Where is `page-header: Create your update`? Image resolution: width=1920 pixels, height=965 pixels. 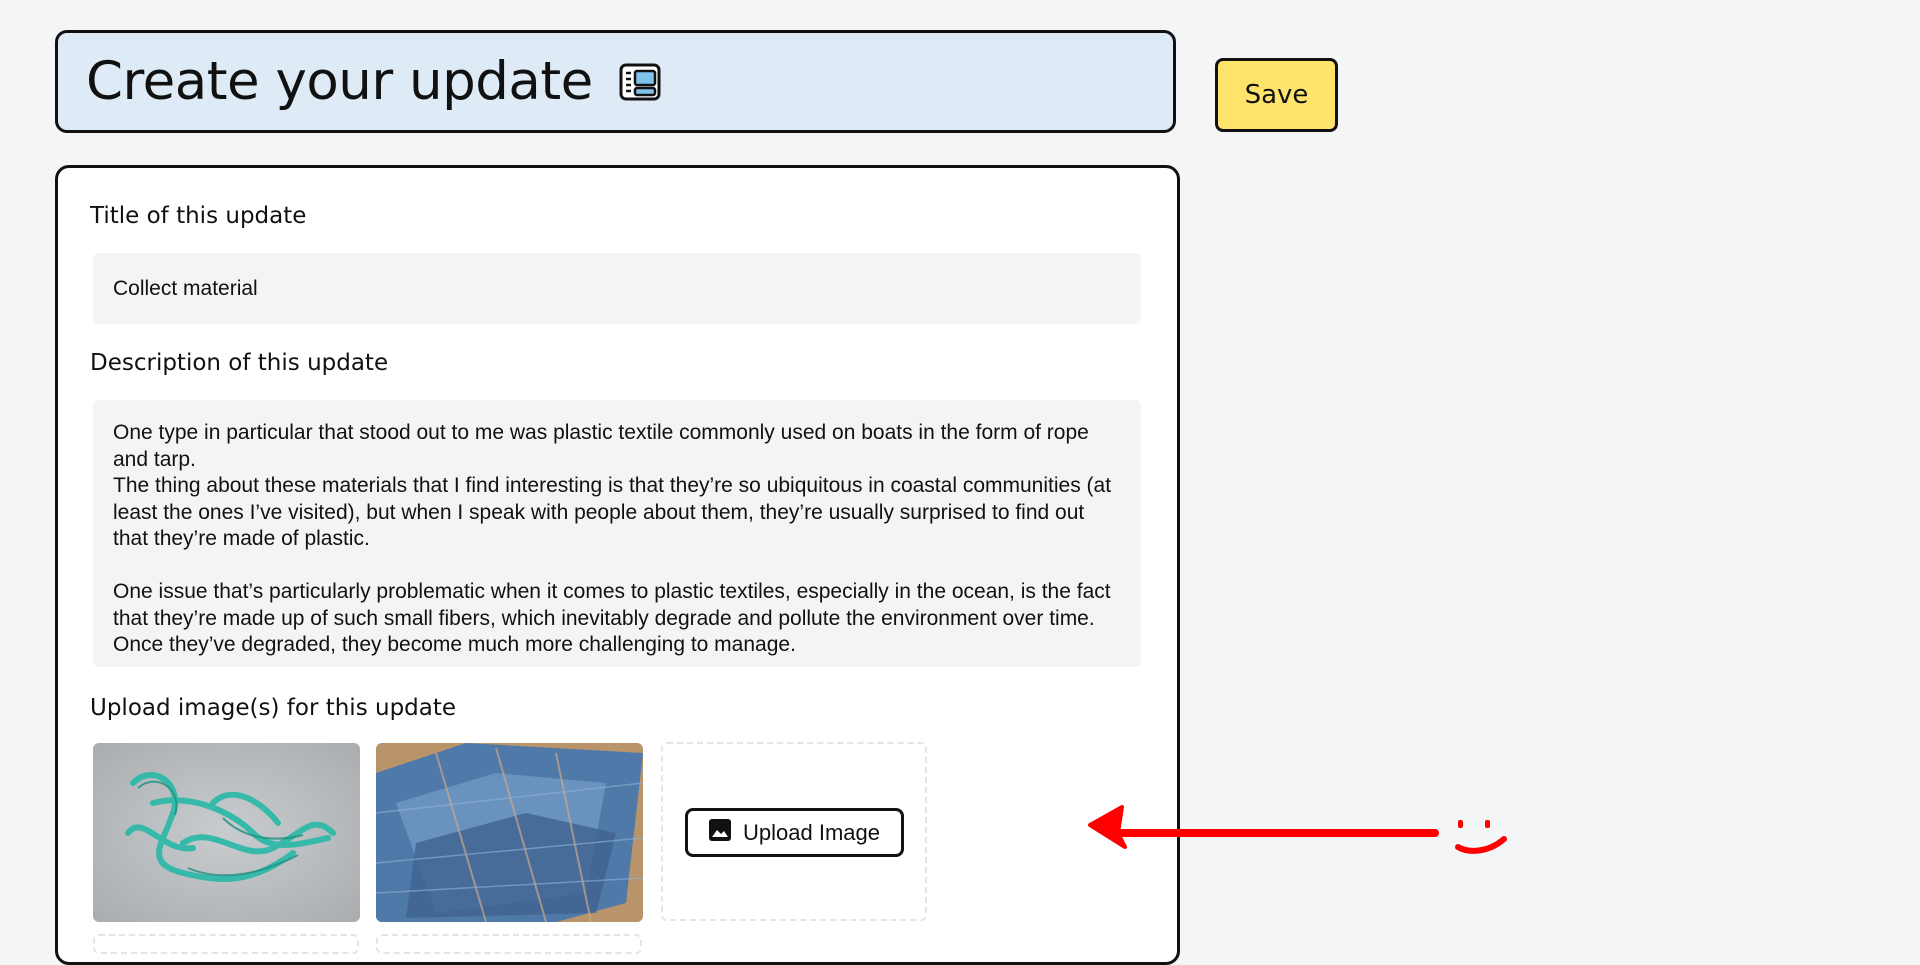 page-header: Create your update is located at coordinates (615, 81).